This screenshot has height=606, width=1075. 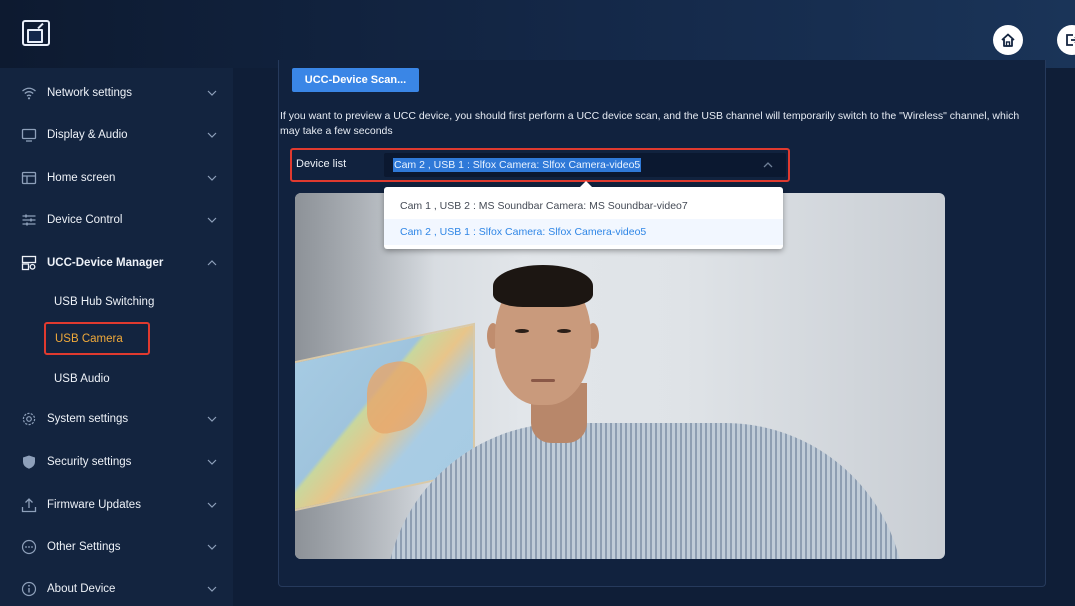 What do you see at coordinates (90, 93) in the screenshot?
I see `sidebar-item-label: Network settings` at bounding box center [90, 93].